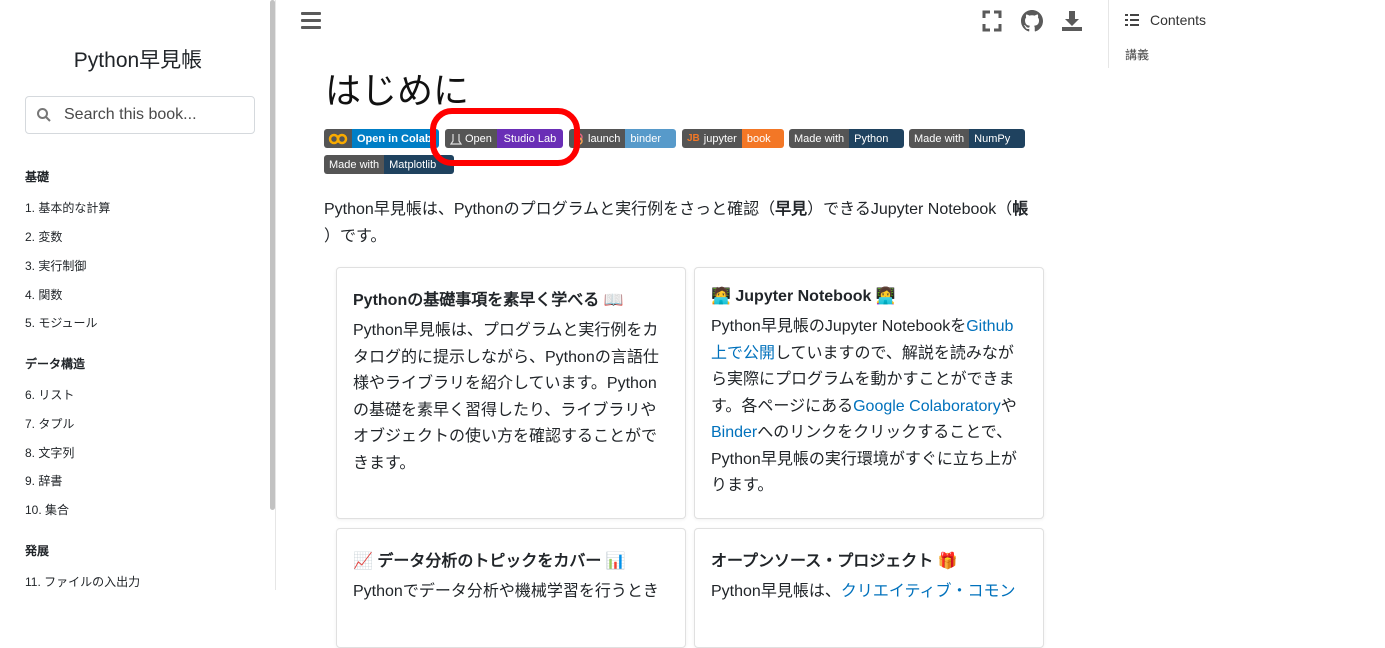  Describe the element at coordinates (733, 138) in the screenshot. I see `badge-jupyter-book: JB jupyter book` at that location.